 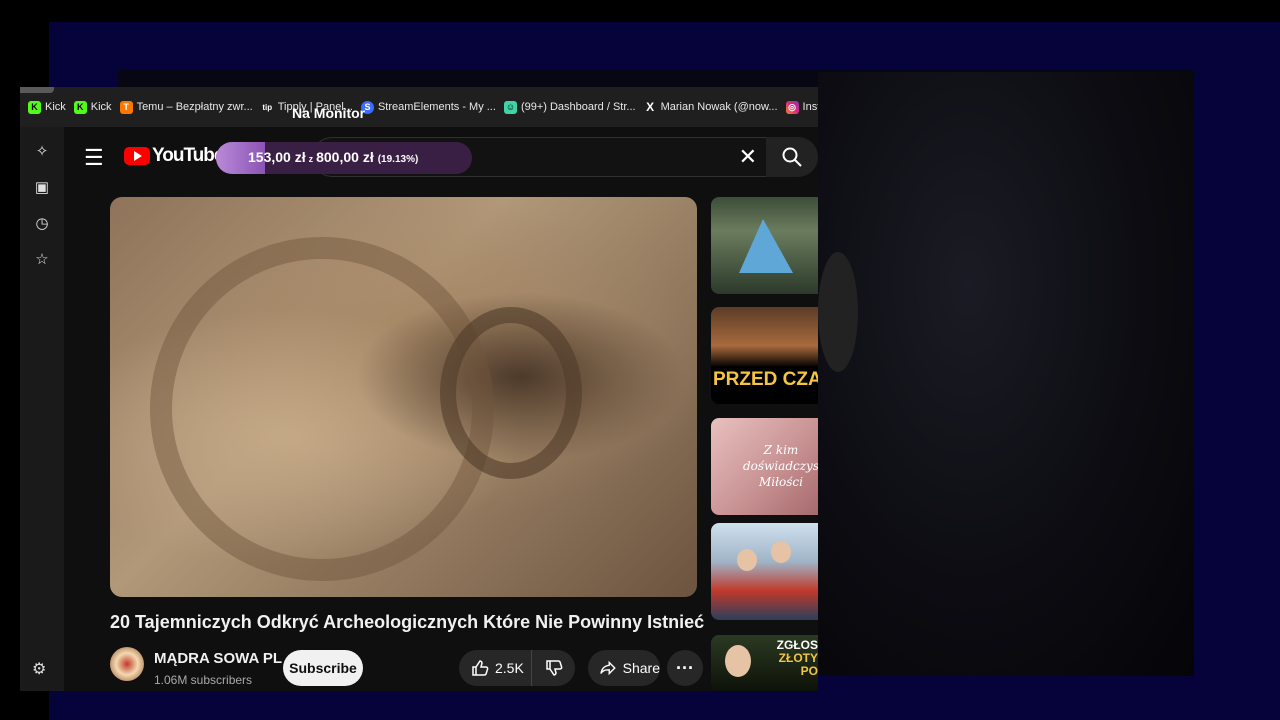 I want to click on bookmark-instagram: ◎ Instagra, so click(x=801, y=107).